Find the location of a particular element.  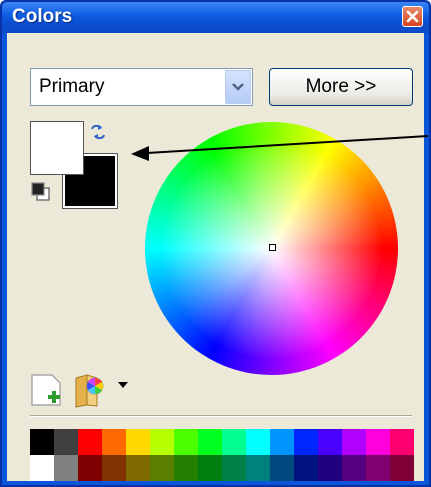

close-button is located at coordinates (412, 16).